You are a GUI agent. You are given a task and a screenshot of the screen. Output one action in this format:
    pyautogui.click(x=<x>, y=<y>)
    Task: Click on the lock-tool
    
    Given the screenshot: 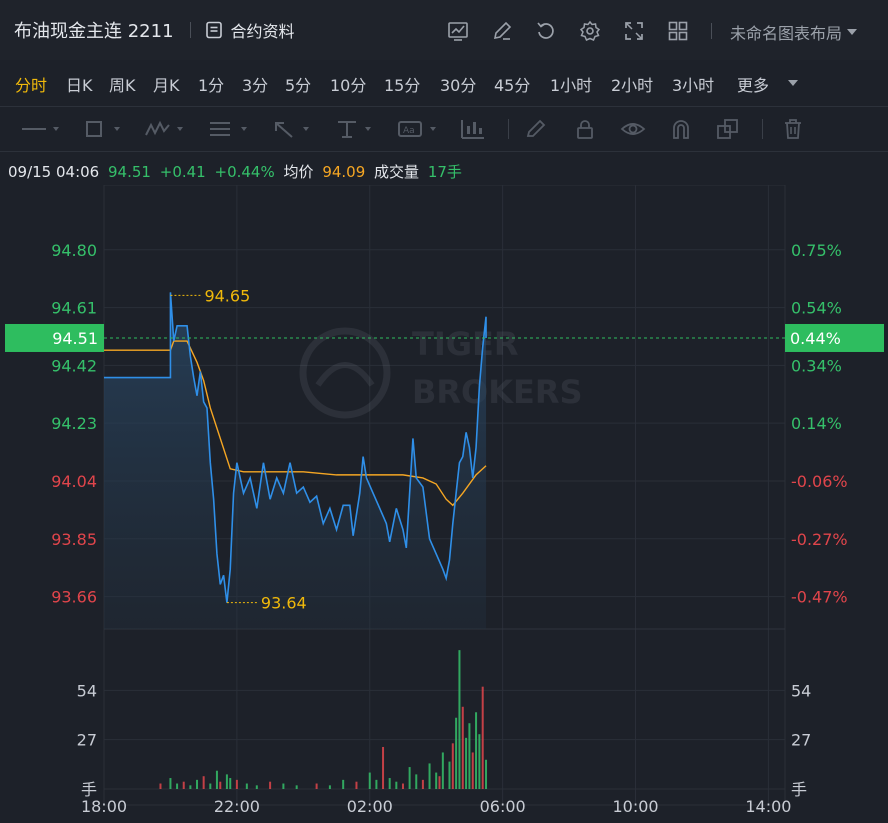 What is the action you would take?
    pyautogui.click(x=585, y=129)
    